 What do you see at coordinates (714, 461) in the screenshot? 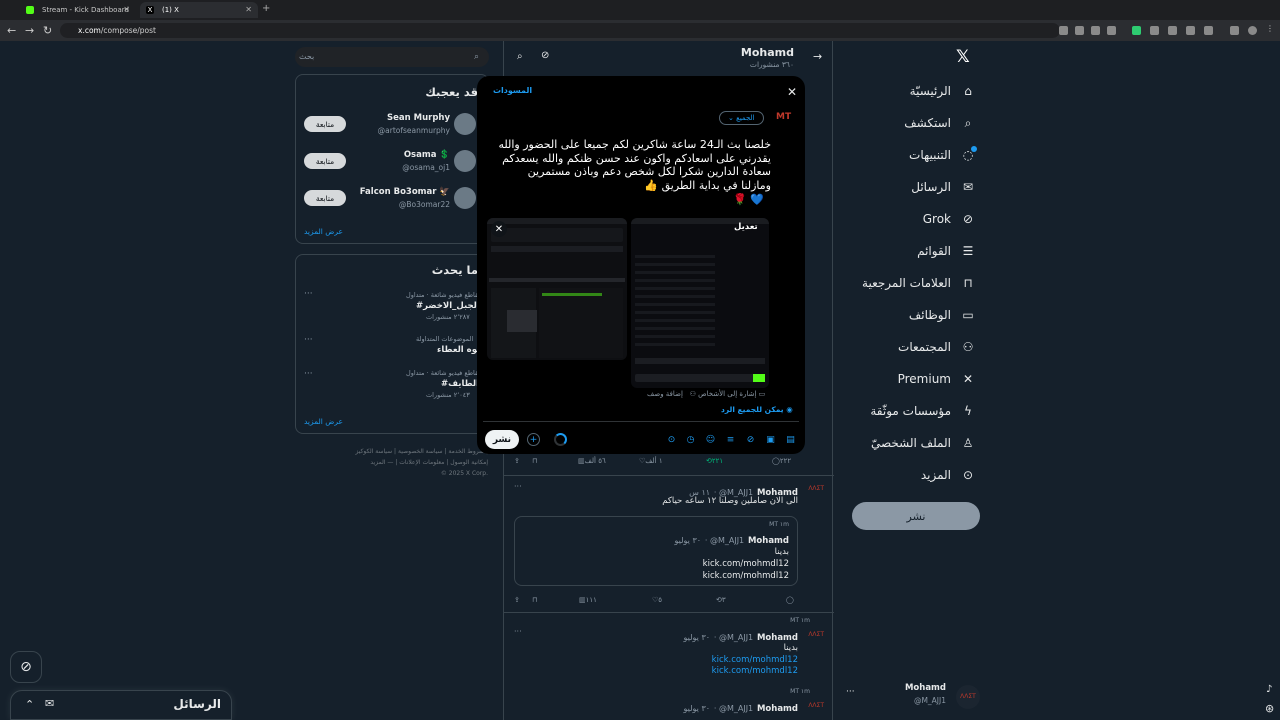
I see `repost-count: ⟲ ٢٢١` at bounding box center [714, 461].